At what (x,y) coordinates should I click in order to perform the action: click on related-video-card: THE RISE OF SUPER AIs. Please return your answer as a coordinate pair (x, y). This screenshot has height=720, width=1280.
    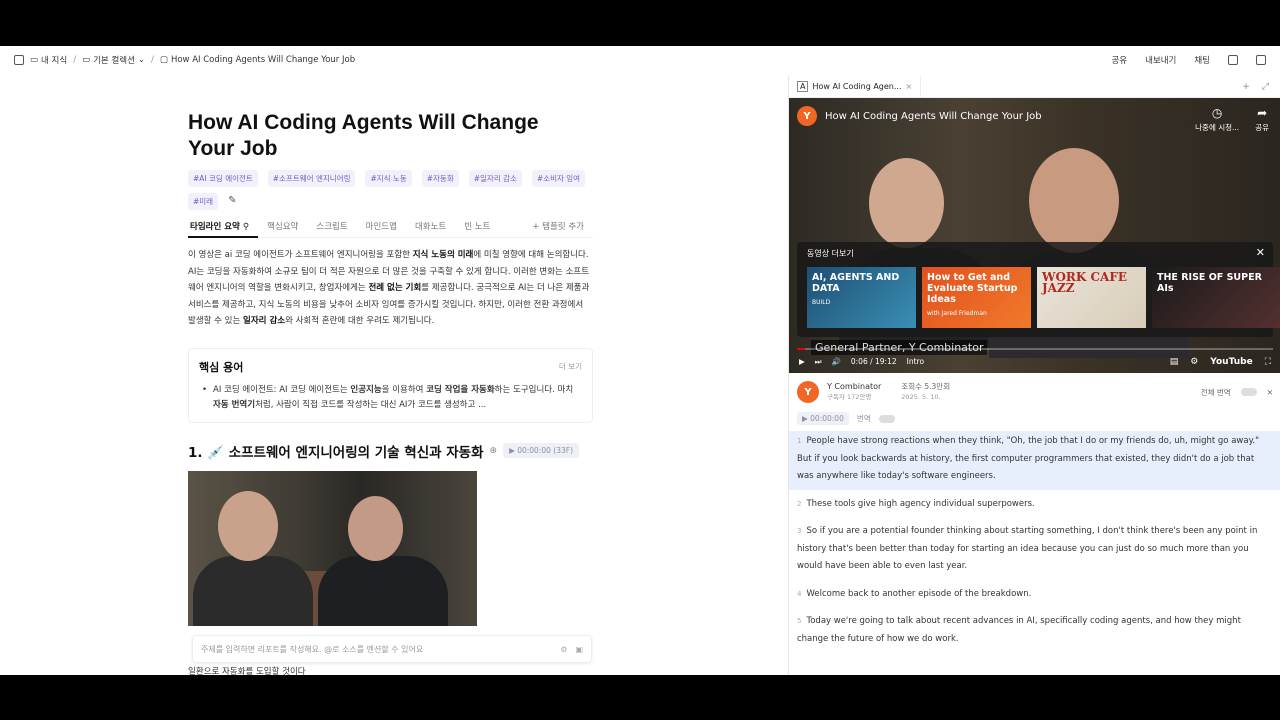
    Looking at the image, I should click on (1216, 297).